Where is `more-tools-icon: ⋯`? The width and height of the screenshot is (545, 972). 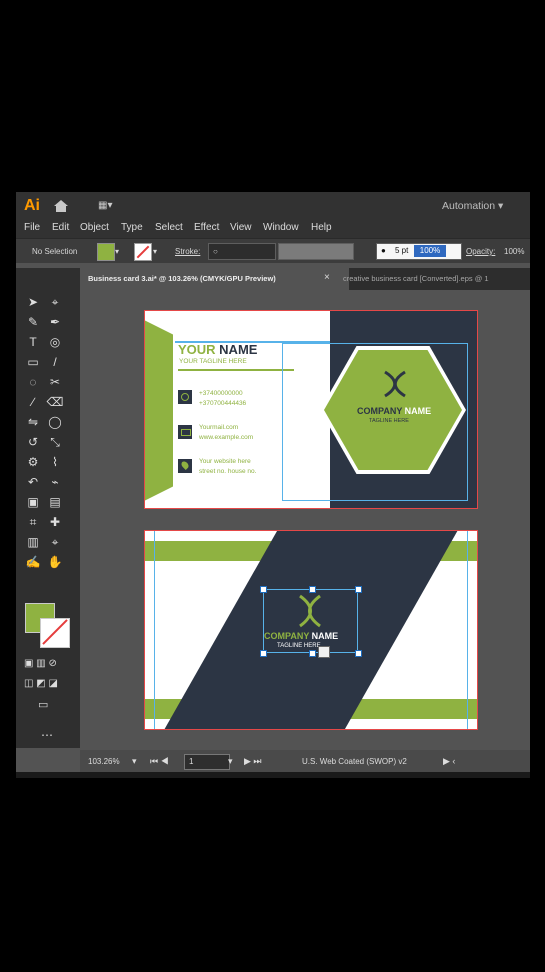
more-tools-icon: ⋯ is located at coordinates (47, 735).